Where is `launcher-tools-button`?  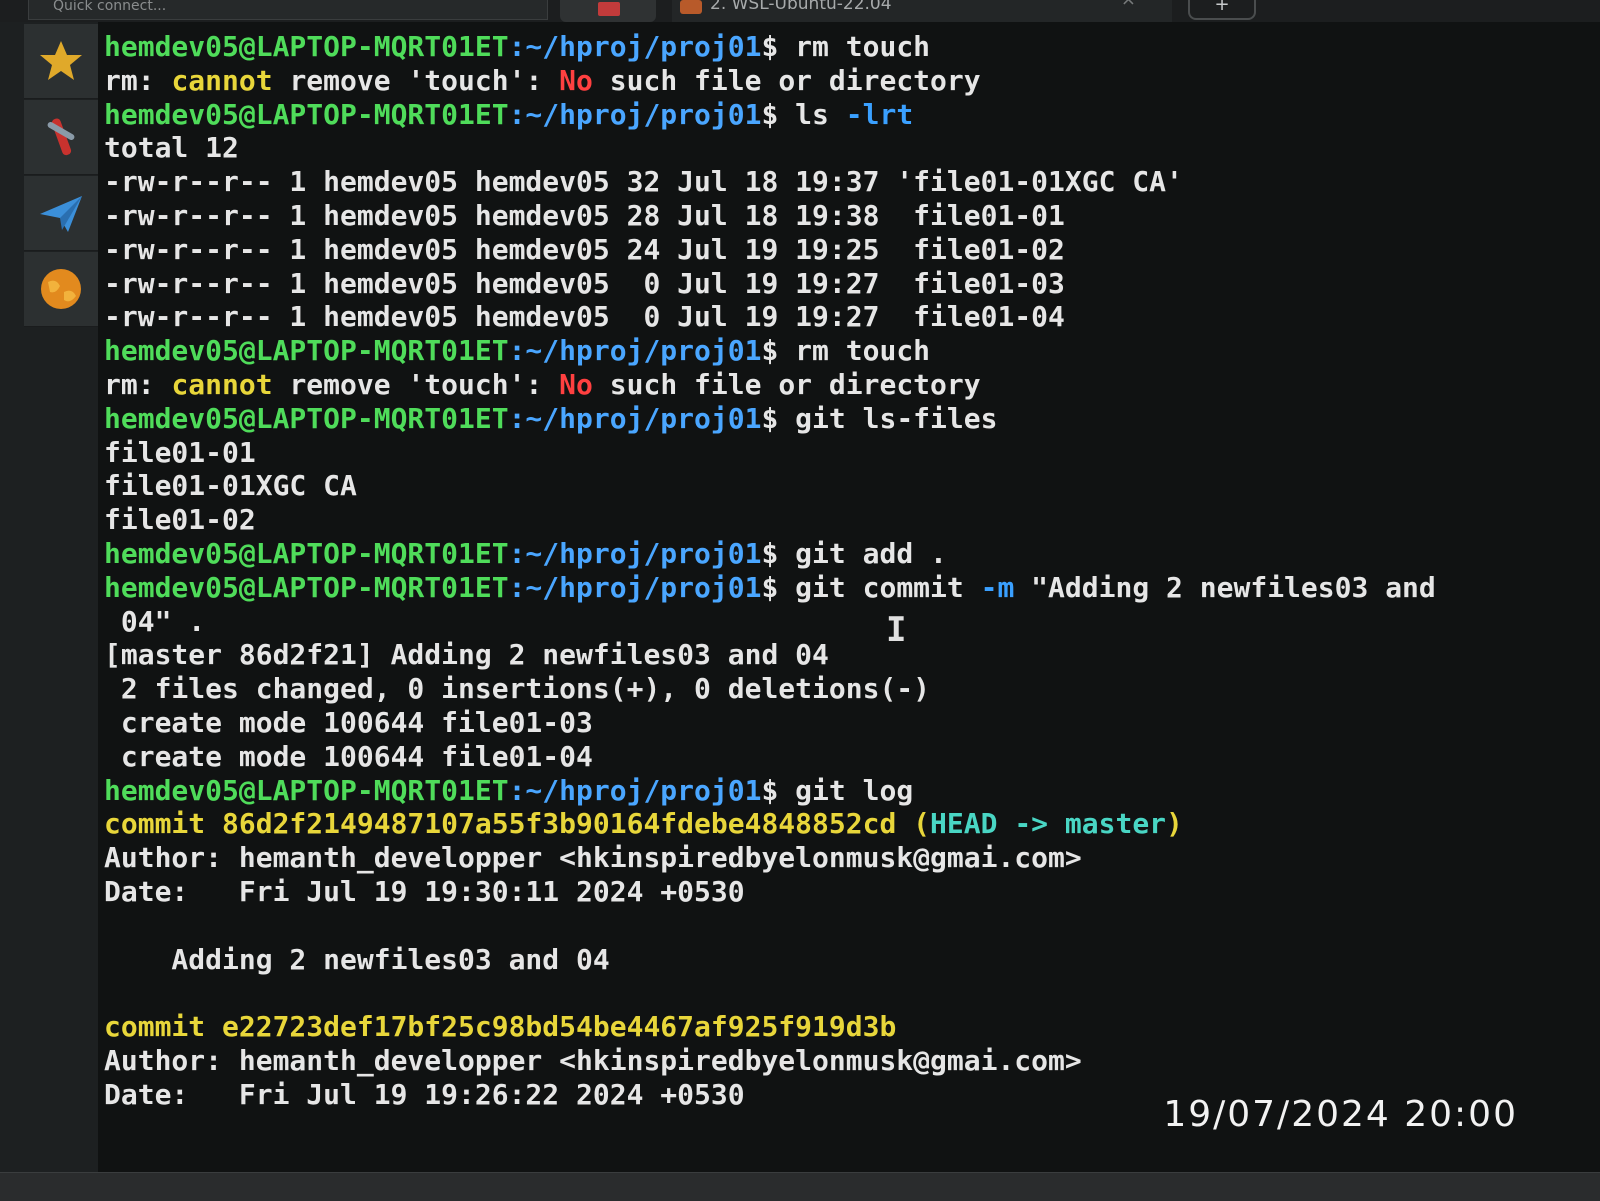 launcher-tools-button is located at coordinates (61, 137).